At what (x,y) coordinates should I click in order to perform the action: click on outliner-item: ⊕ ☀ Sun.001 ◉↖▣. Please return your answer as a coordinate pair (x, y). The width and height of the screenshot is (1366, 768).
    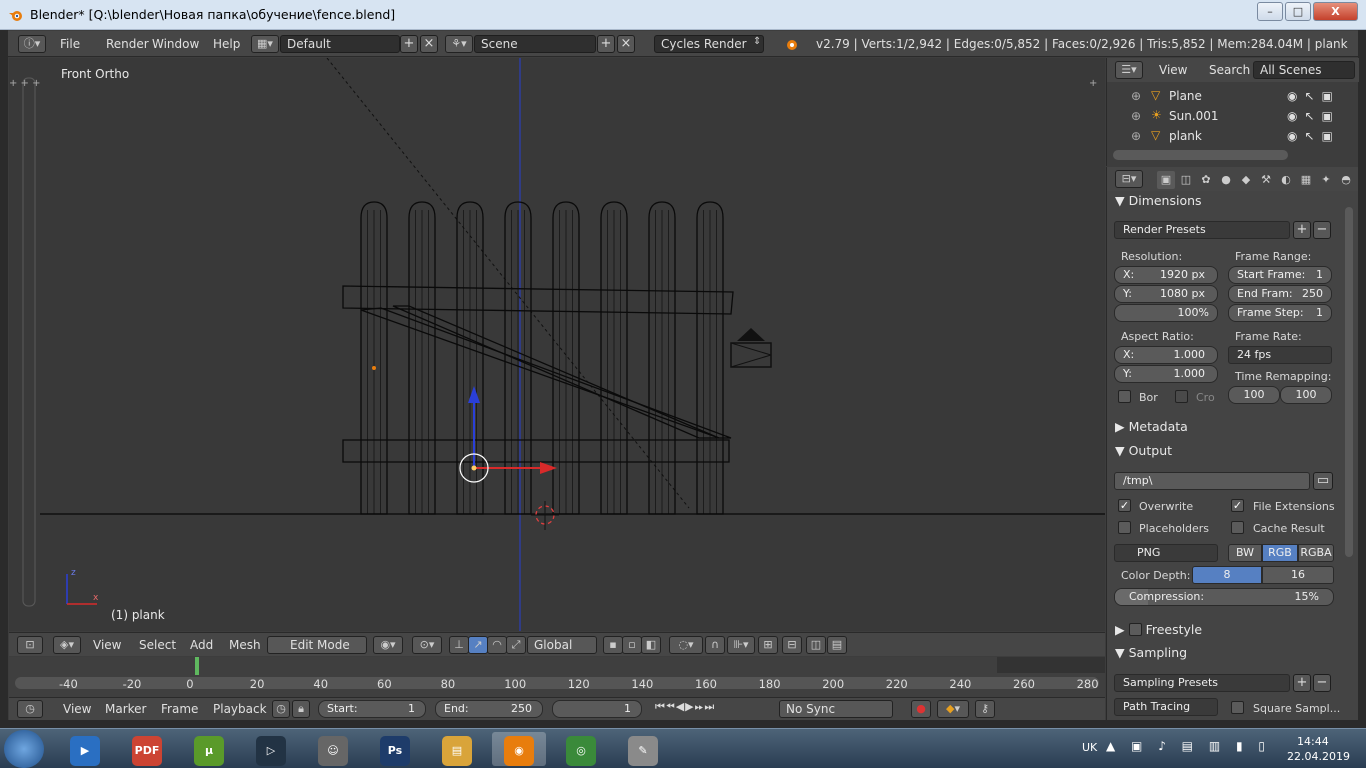
    Looking at the image, I should click on (1227, 116).